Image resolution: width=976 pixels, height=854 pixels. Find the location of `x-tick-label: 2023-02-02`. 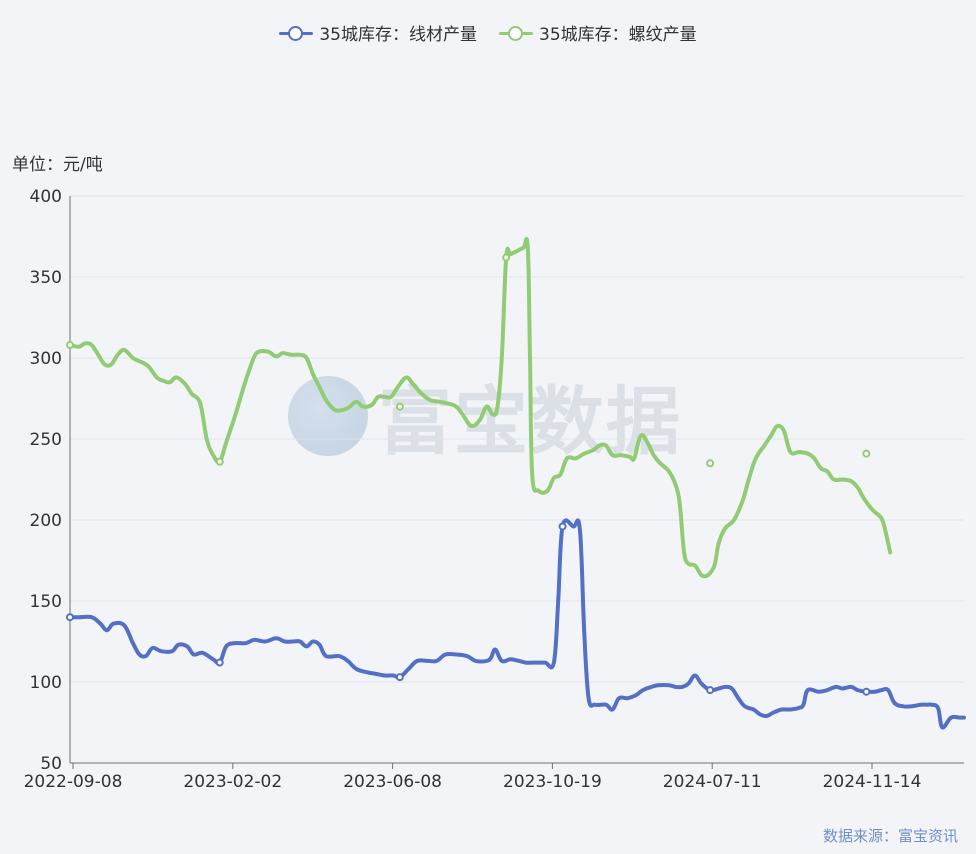

x-tick-label: 2023-02-02 is located at coordinates (232, 782).